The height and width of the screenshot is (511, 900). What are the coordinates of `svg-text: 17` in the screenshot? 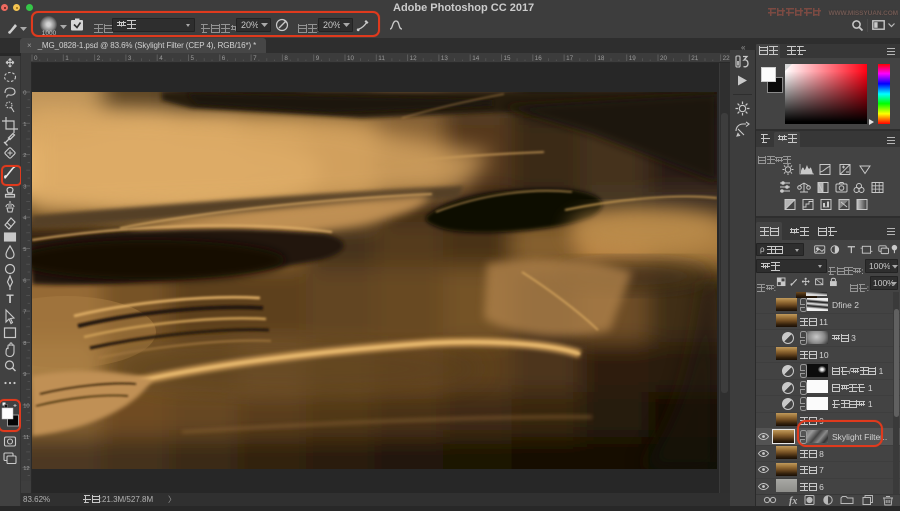 It's located at (570, 58).